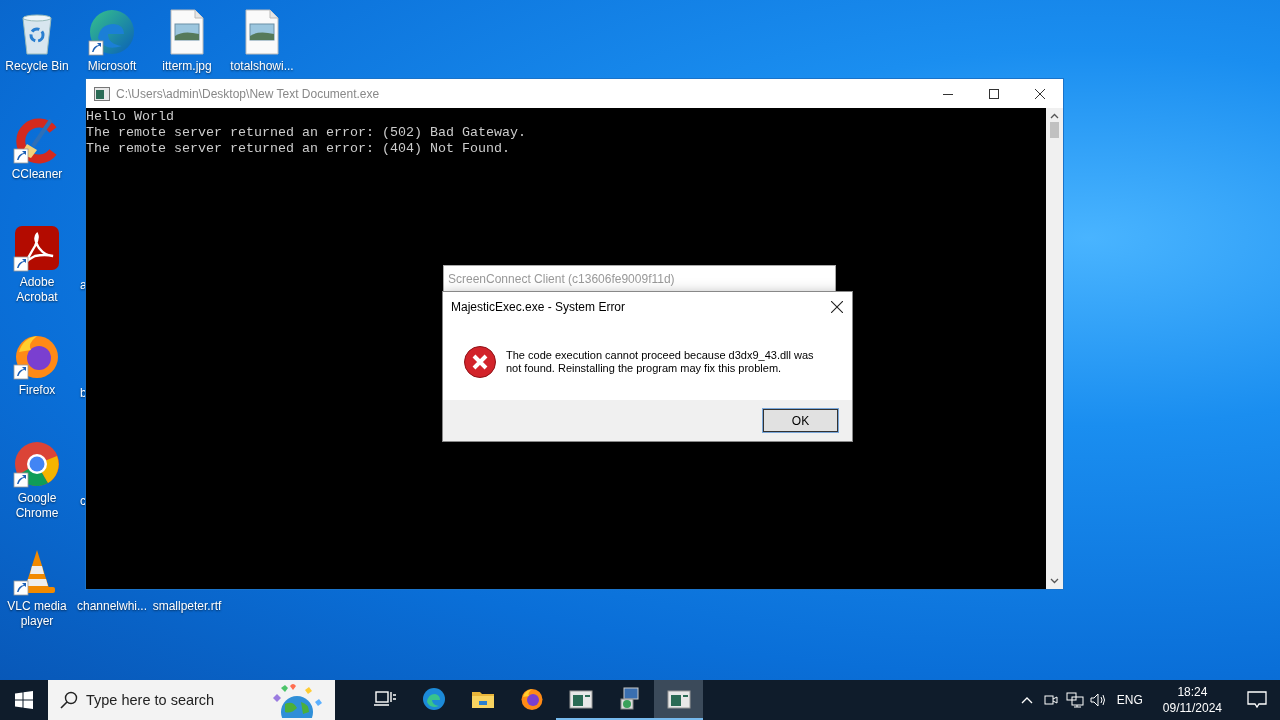 This screenshot has width=1280, height=720. What do you see at coordinates (37, 506) in the screenshot?
I see `icon-label: Google Chrome` at bounding box center [37, 506].